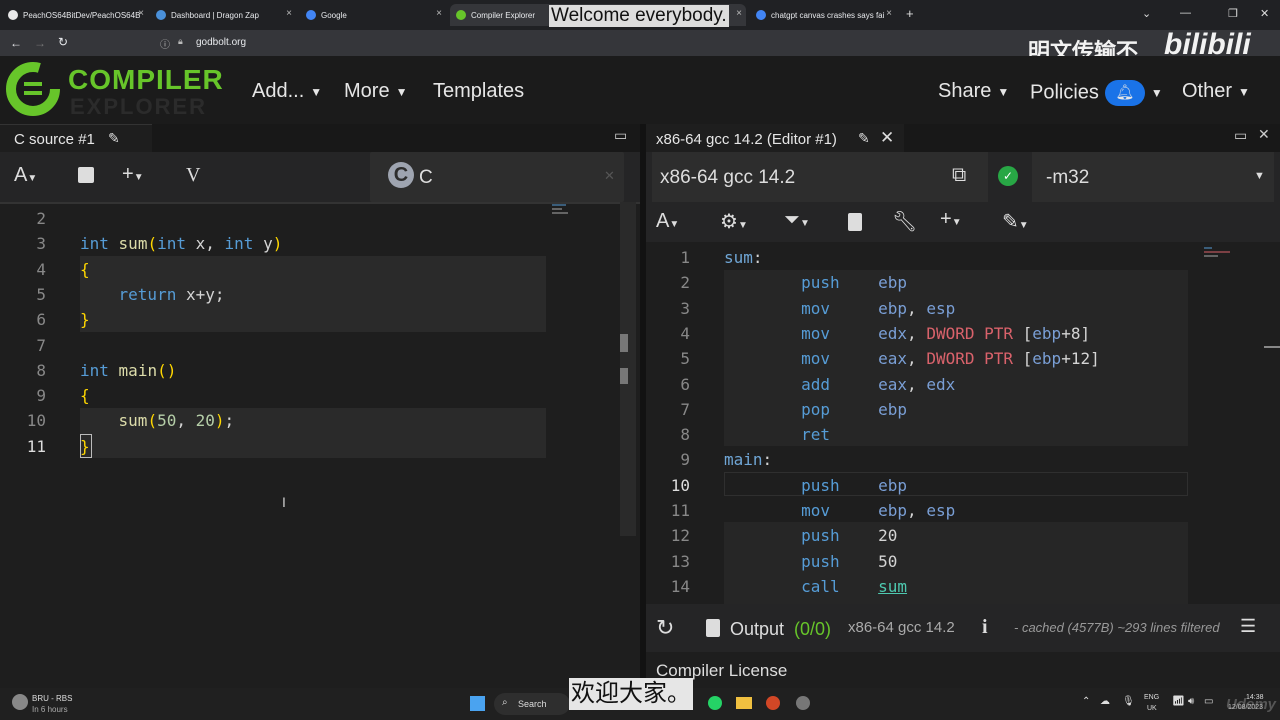 The width and height of the screenshot is (1280, 720). I want to click on chevron-up-icon: ⌃, so click(1086, 701).